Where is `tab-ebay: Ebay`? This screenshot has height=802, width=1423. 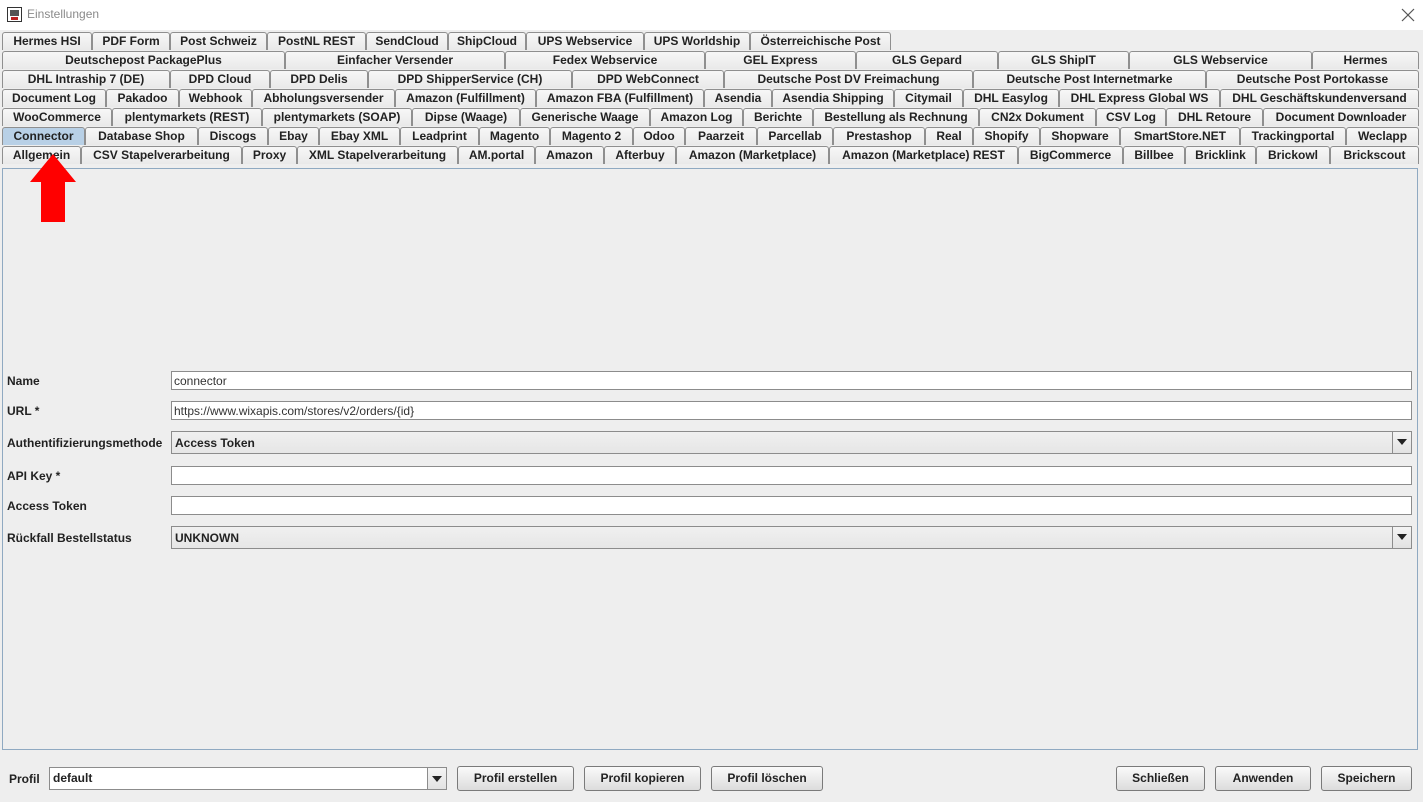
tab-ebay: Ebay is located at coordinates (293, 136).